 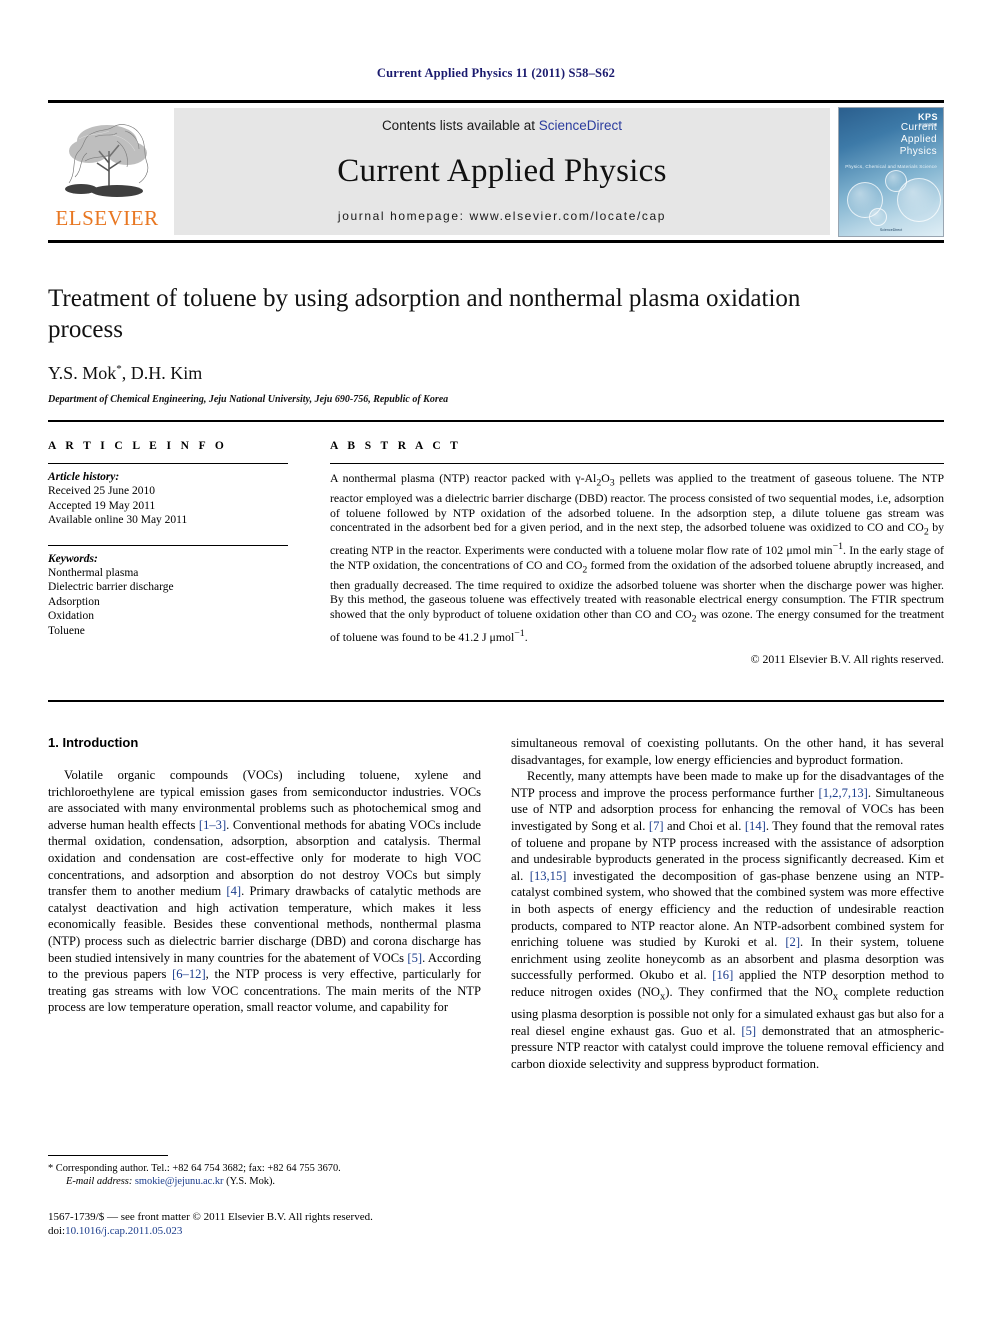 I want to click on citation-link: [13,15], so click(x=548, y=876).